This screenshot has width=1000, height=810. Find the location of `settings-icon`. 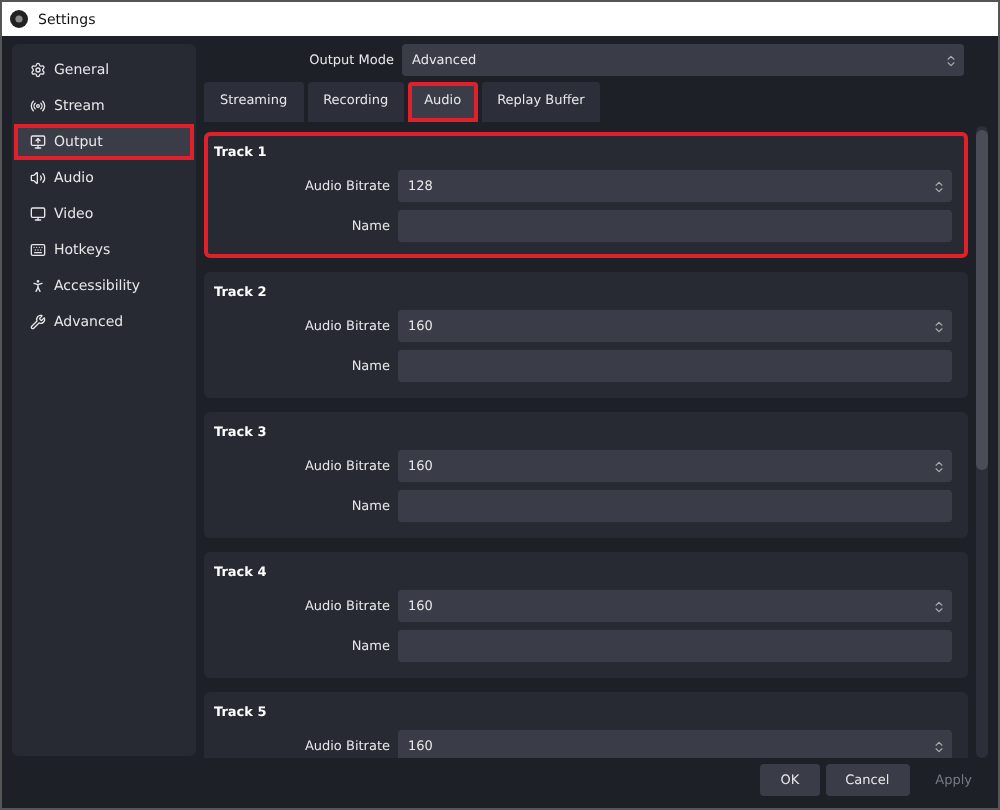

settings-icon is located at coordinates (38, 70).